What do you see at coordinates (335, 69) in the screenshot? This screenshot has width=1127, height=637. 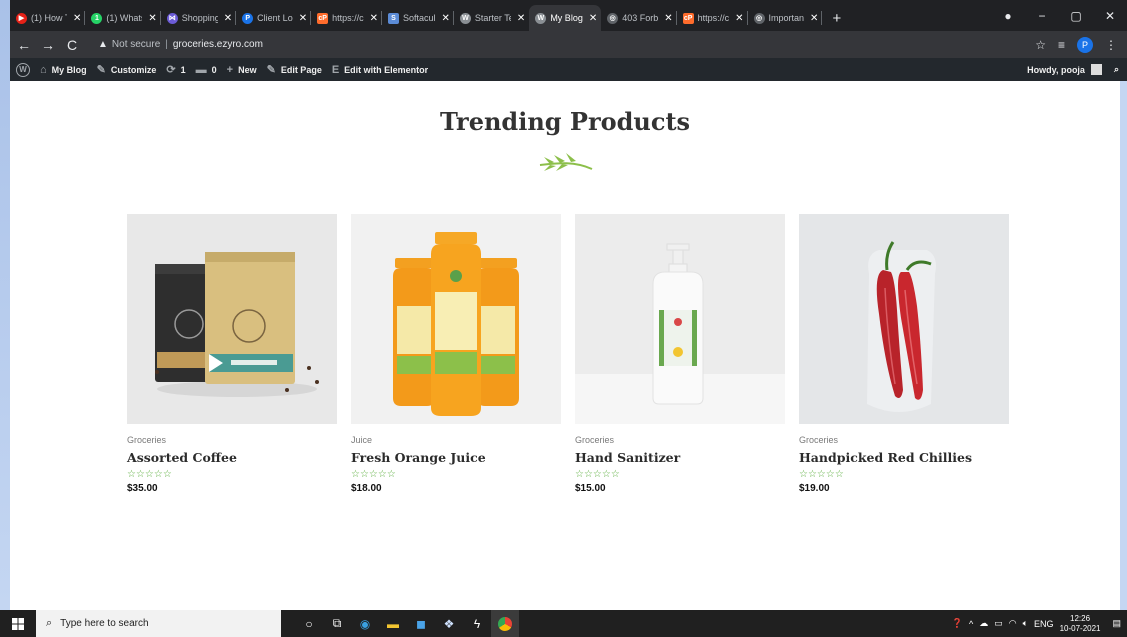 I see `elementor-icon: E` at bounding box center [335, 69].